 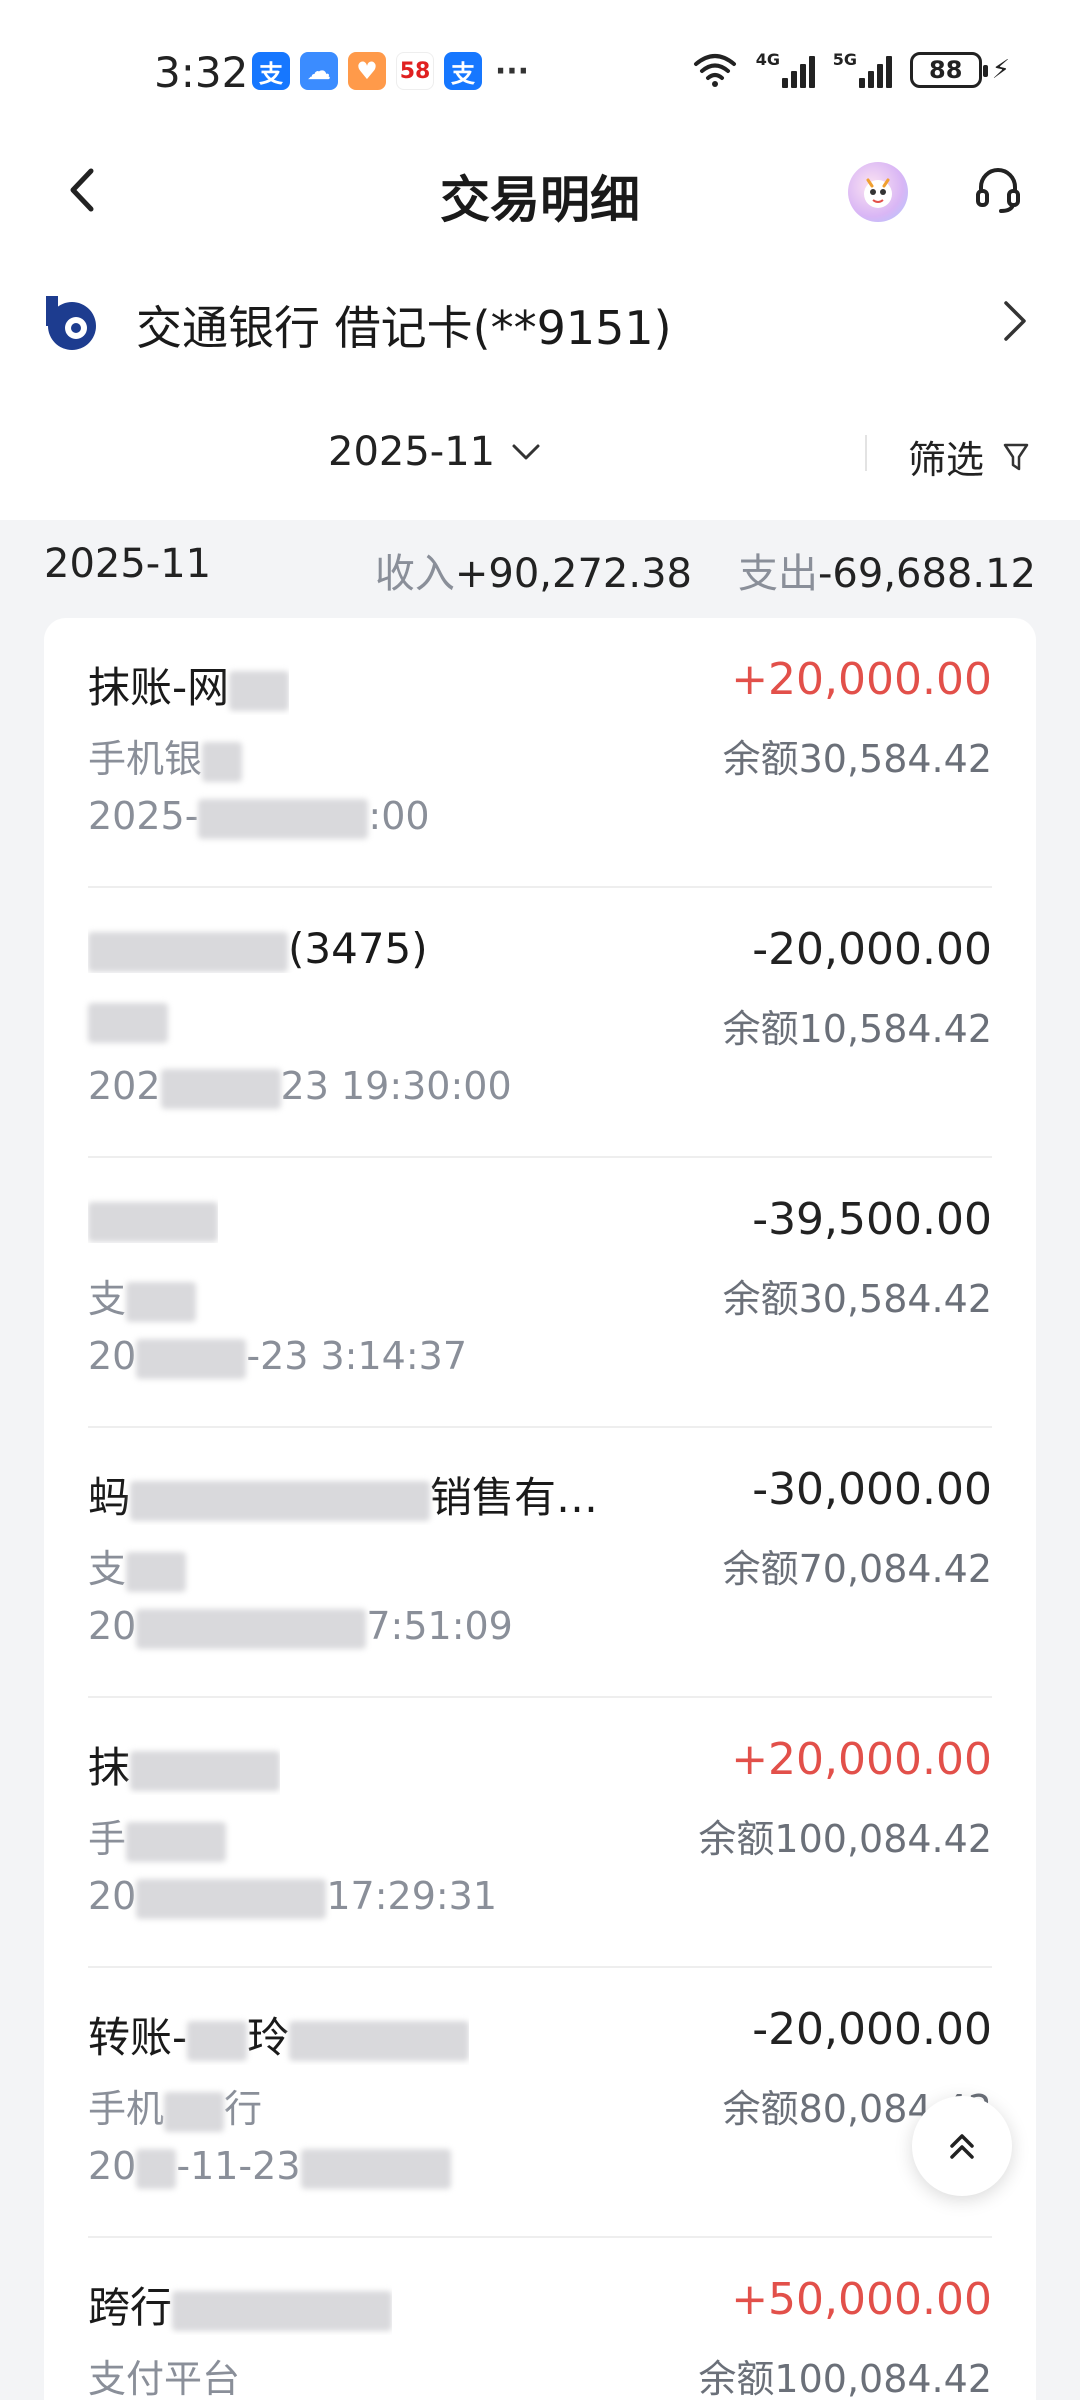 I want to click on customer-service-button, so click(x=998, y=190).